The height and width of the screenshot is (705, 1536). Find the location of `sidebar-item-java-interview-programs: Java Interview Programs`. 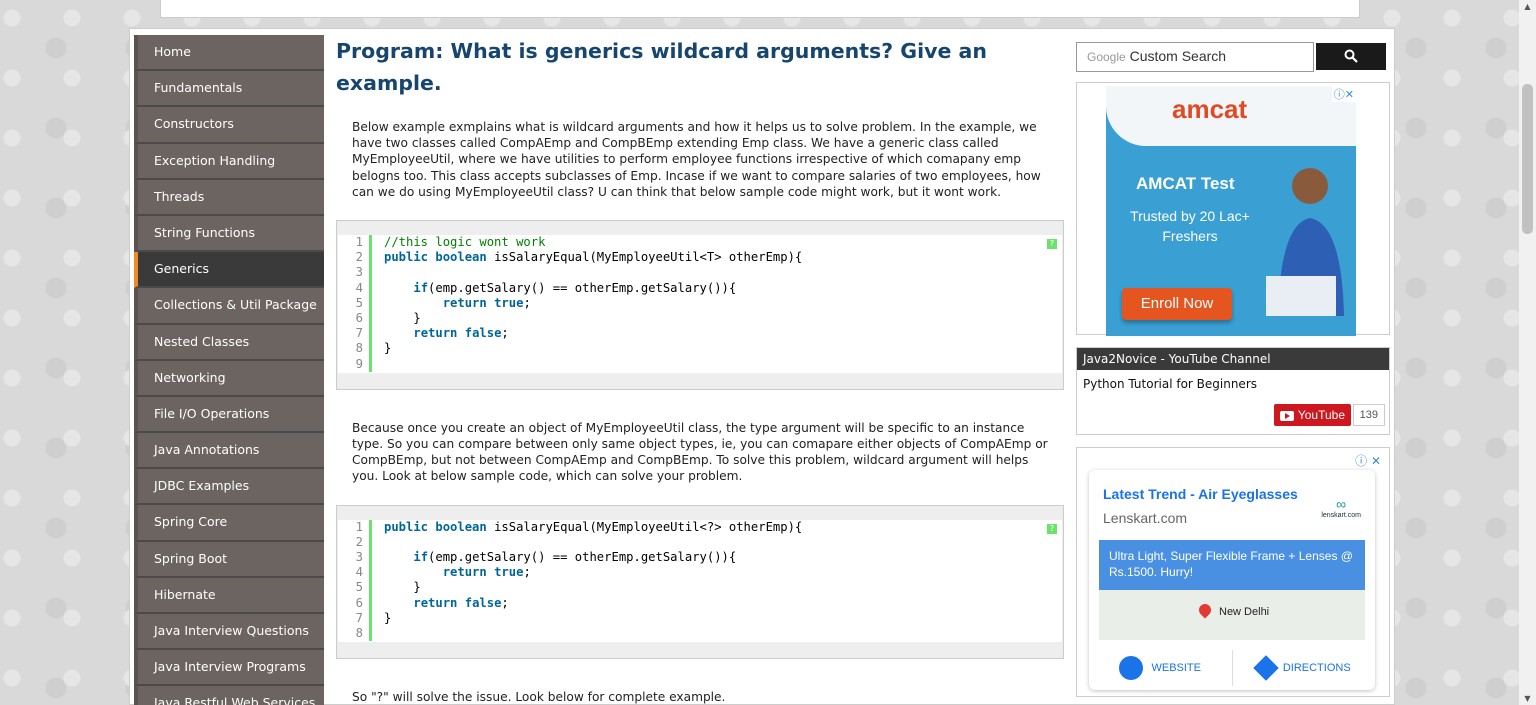

sidebar-item-java-interview-programs: Java Interview Programs is located at coordinates (229, 668).